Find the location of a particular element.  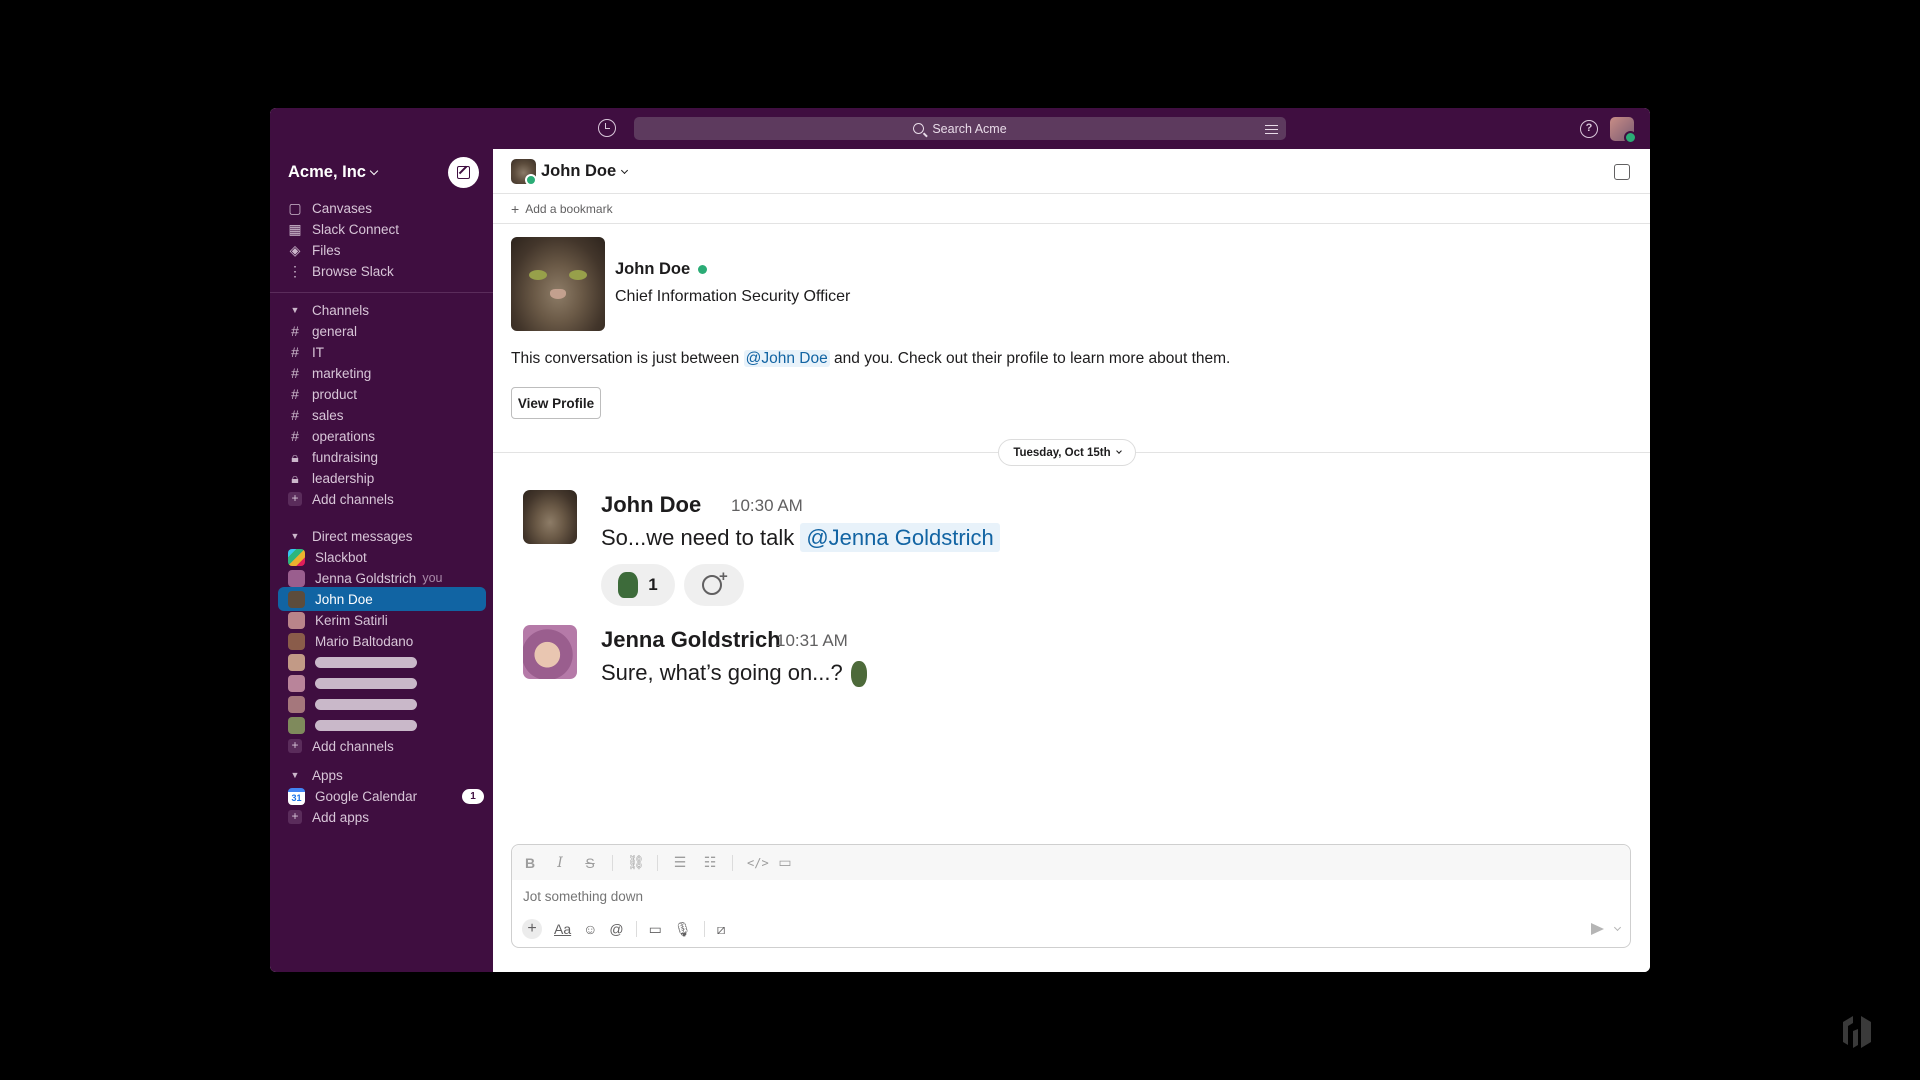

date-divider: Tuesday, Oct 15th is located at coordinates (1067, 452).